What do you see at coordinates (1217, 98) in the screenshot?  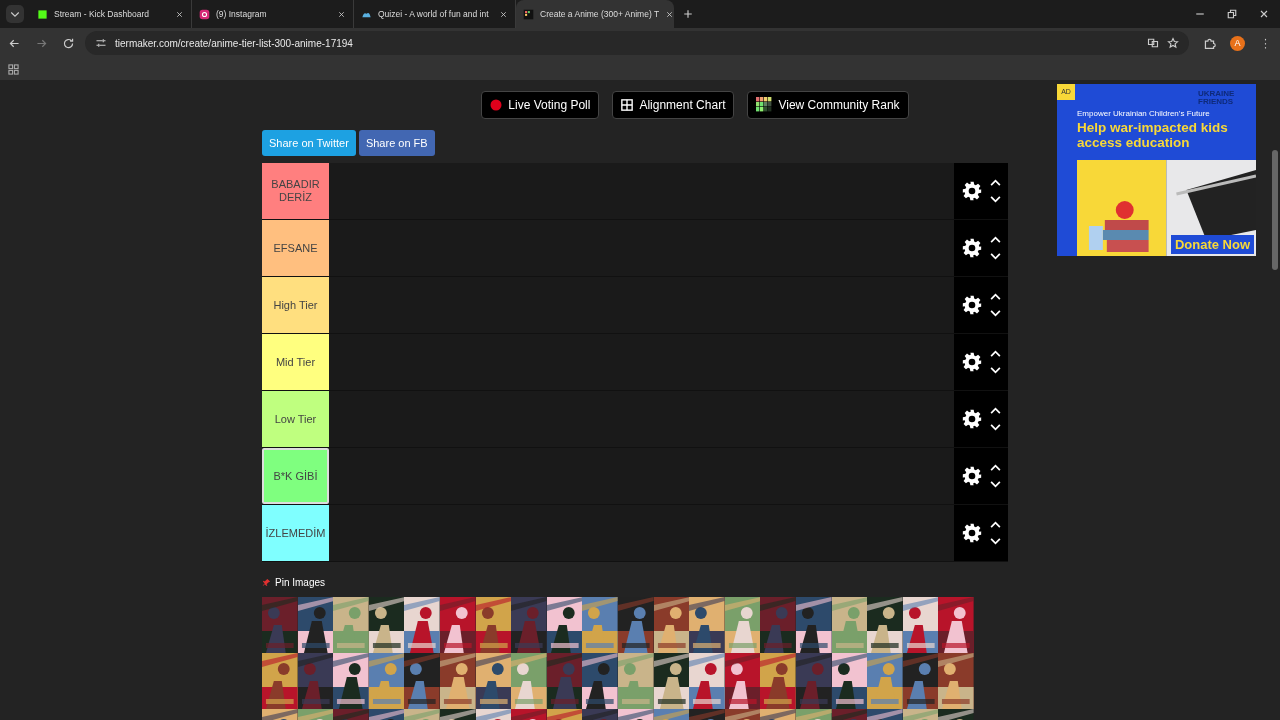 I see `logo: UKRAINE FRIENDS` at bounding box center [1217, 98].